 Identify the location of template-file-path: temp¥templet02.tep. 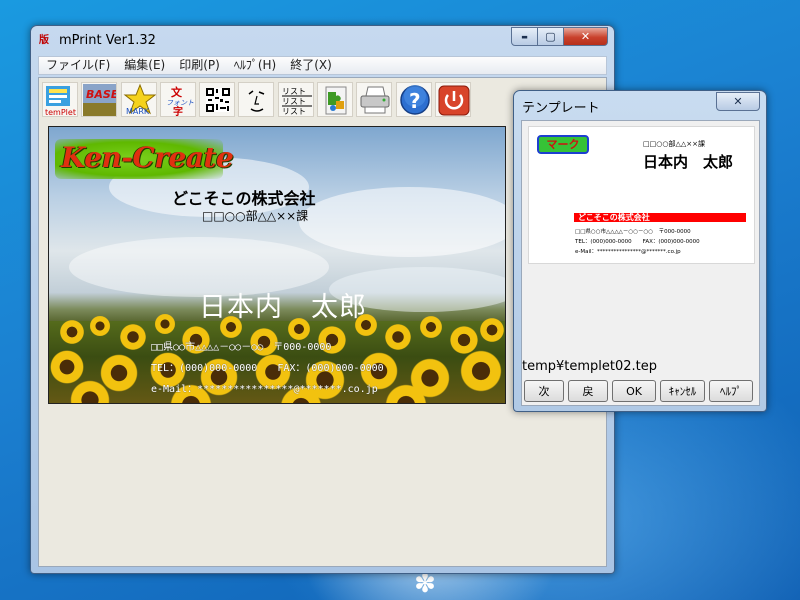
(590, 366).